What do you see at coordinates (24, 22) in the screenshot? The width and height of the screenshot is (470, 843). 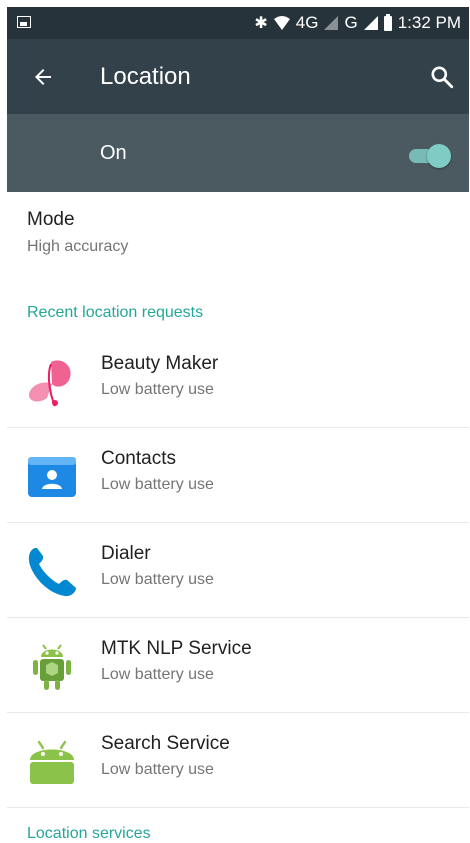 I see `screenshot-notification-icon` at bounding box center [24, 22].